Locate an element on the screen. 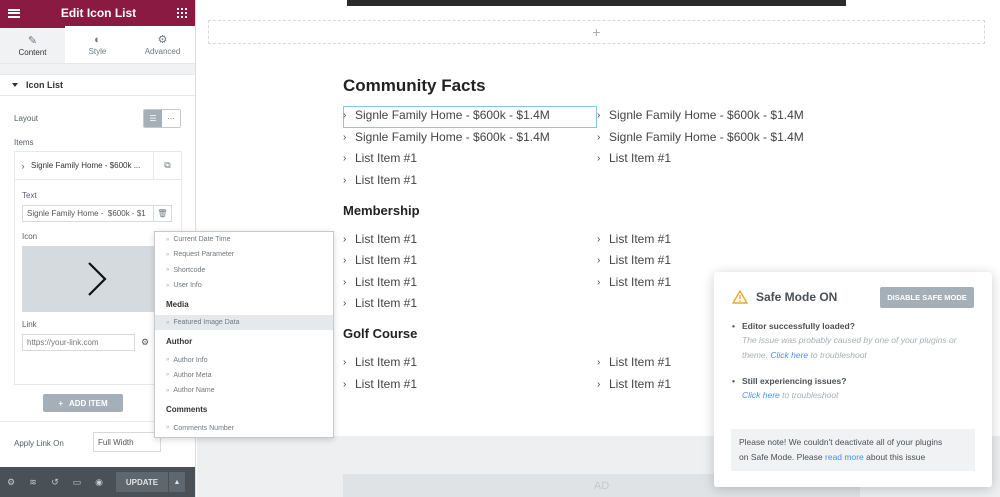 The height and width of the screenshot is (497, 1000). tab-advanced-label: Advanced is located at coordinates (162, 51).